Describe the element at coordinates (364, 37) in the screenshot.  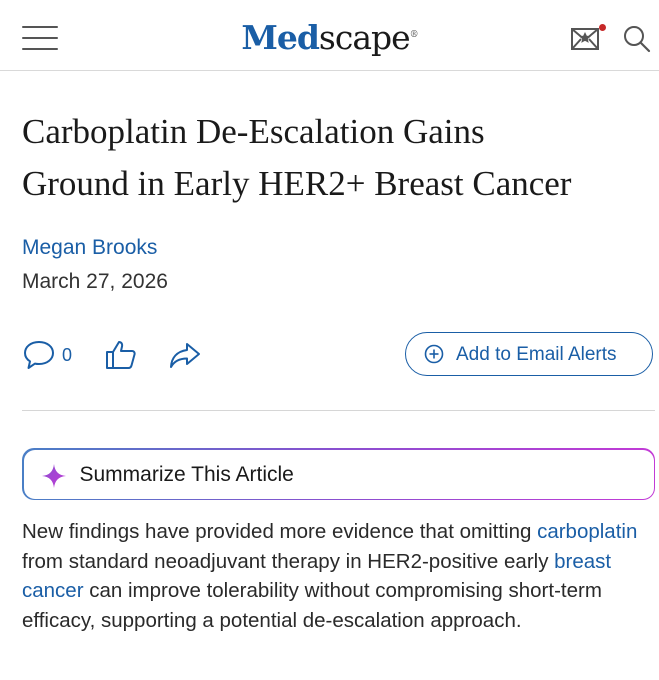
I see `logo-scape: scape` at that location.